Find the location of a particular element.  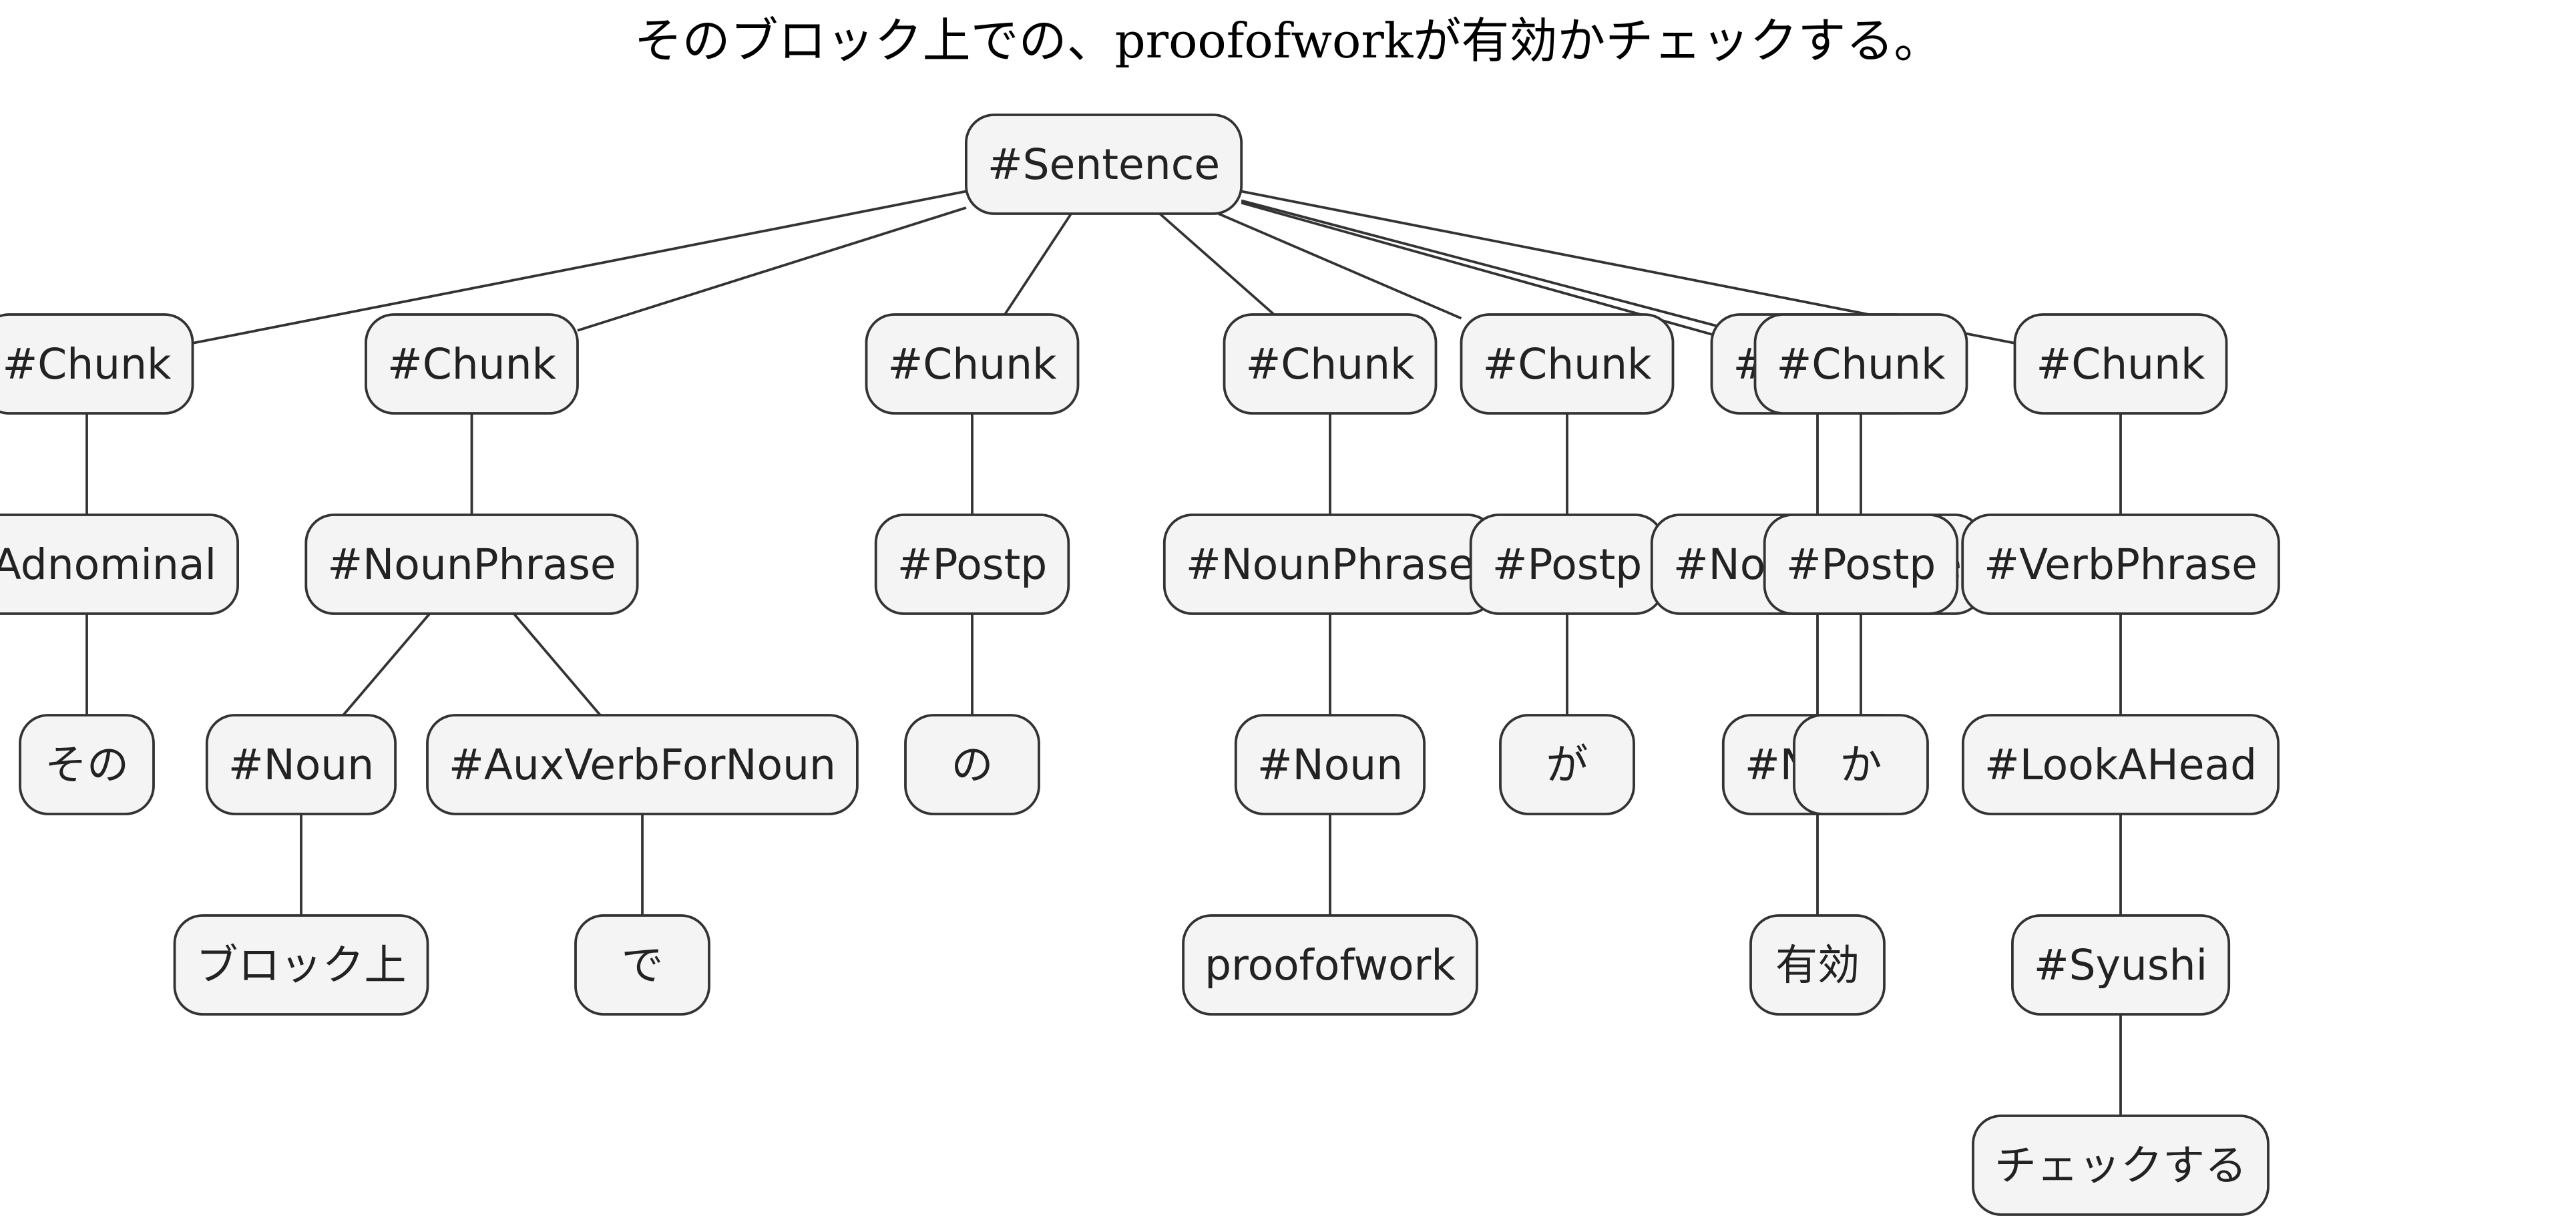

node-label: proofofwork is located at coordinates (1330, 965).